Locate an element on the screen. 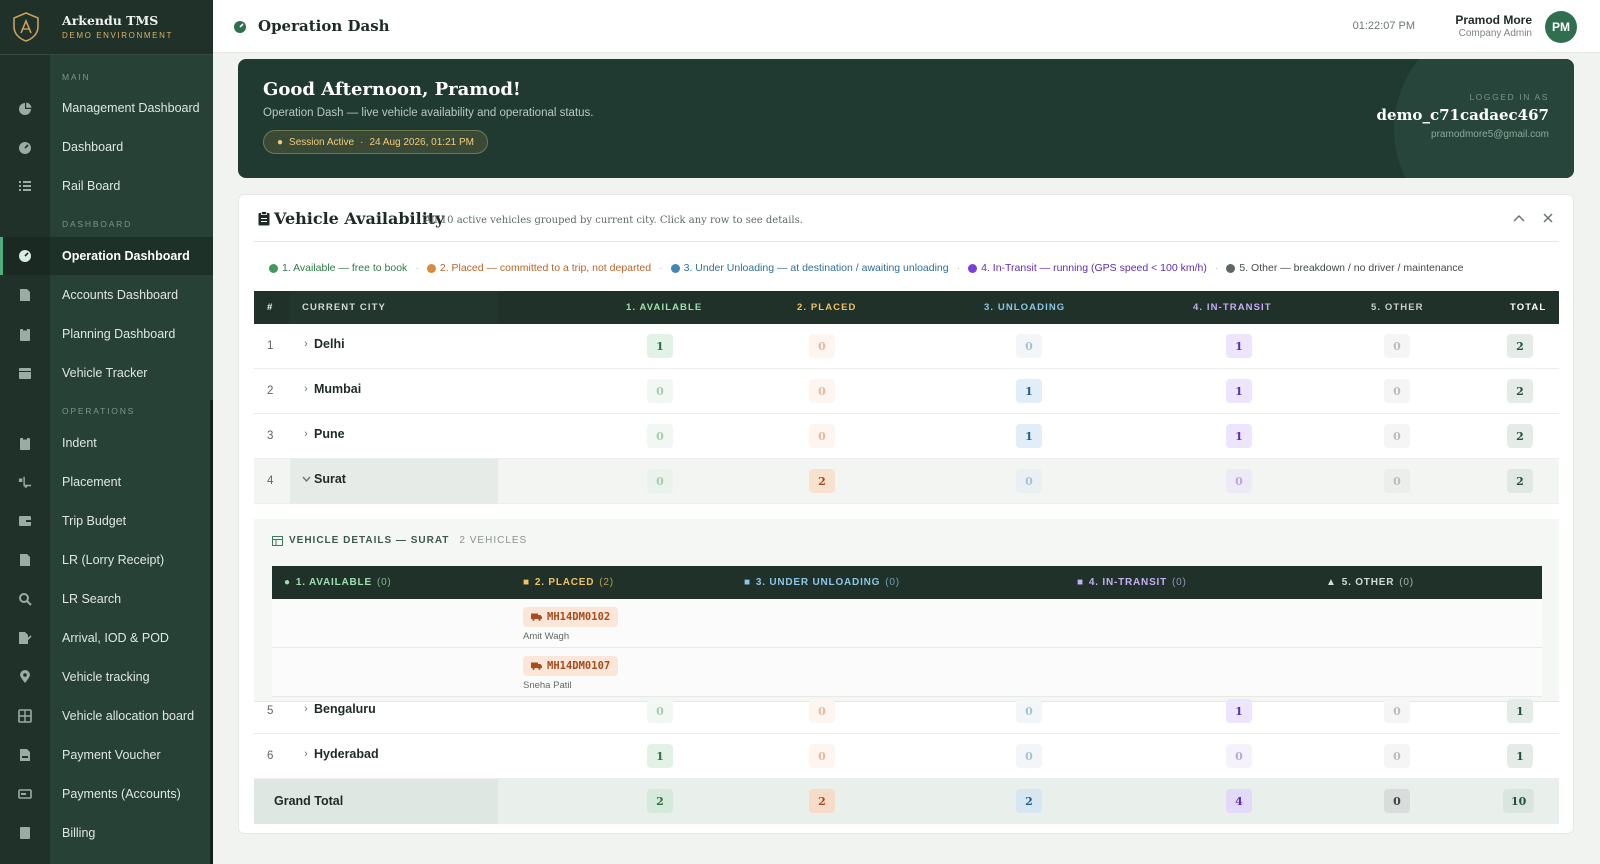 The width and height of the screenshot is (1600, 864). details-col-count: (2) is located at coordinates (606, 582).